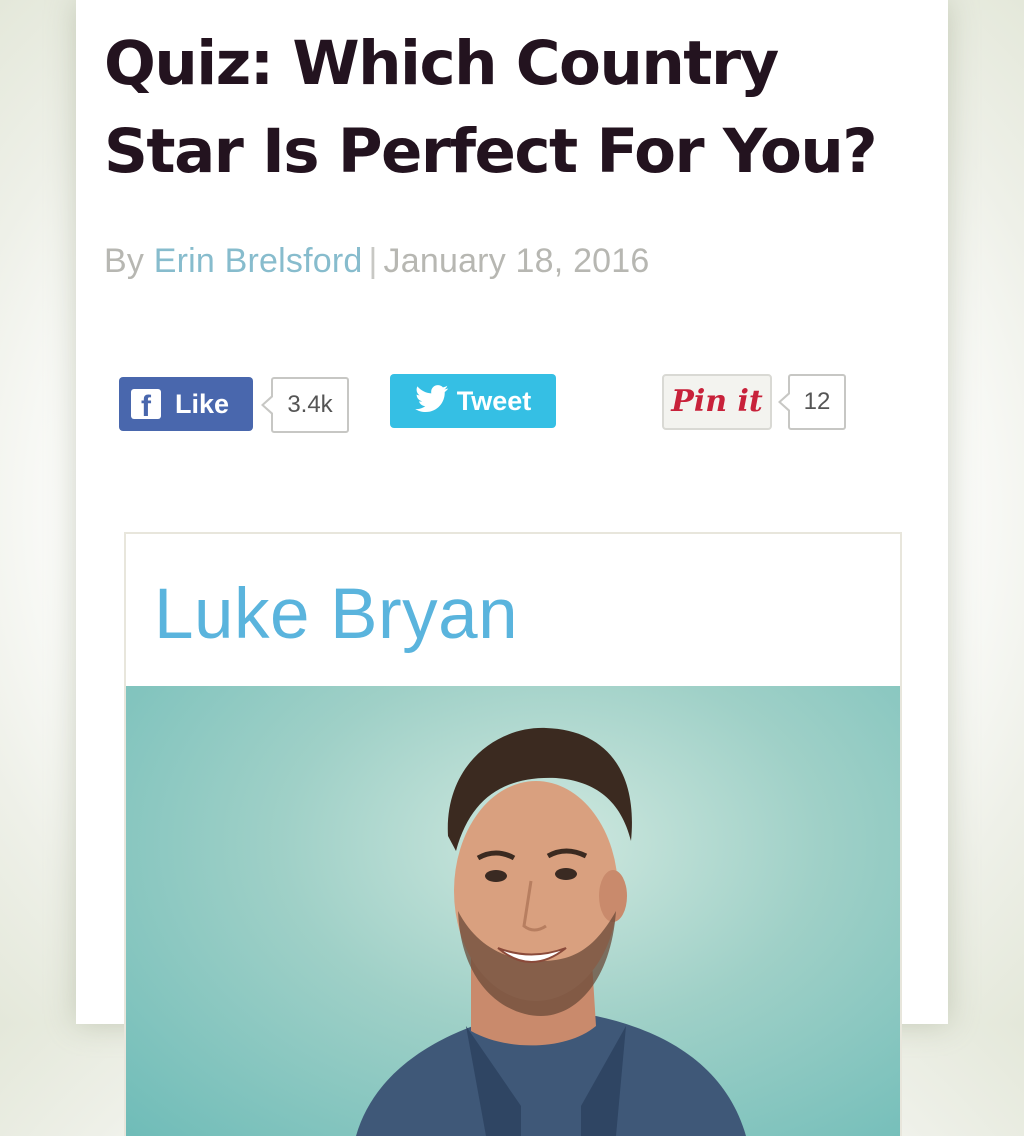 This screenshot has height=1136, width=1024. Describe the element at coordinates (812, 402) in the screenshot. I see `pin-count: 12` at that location.